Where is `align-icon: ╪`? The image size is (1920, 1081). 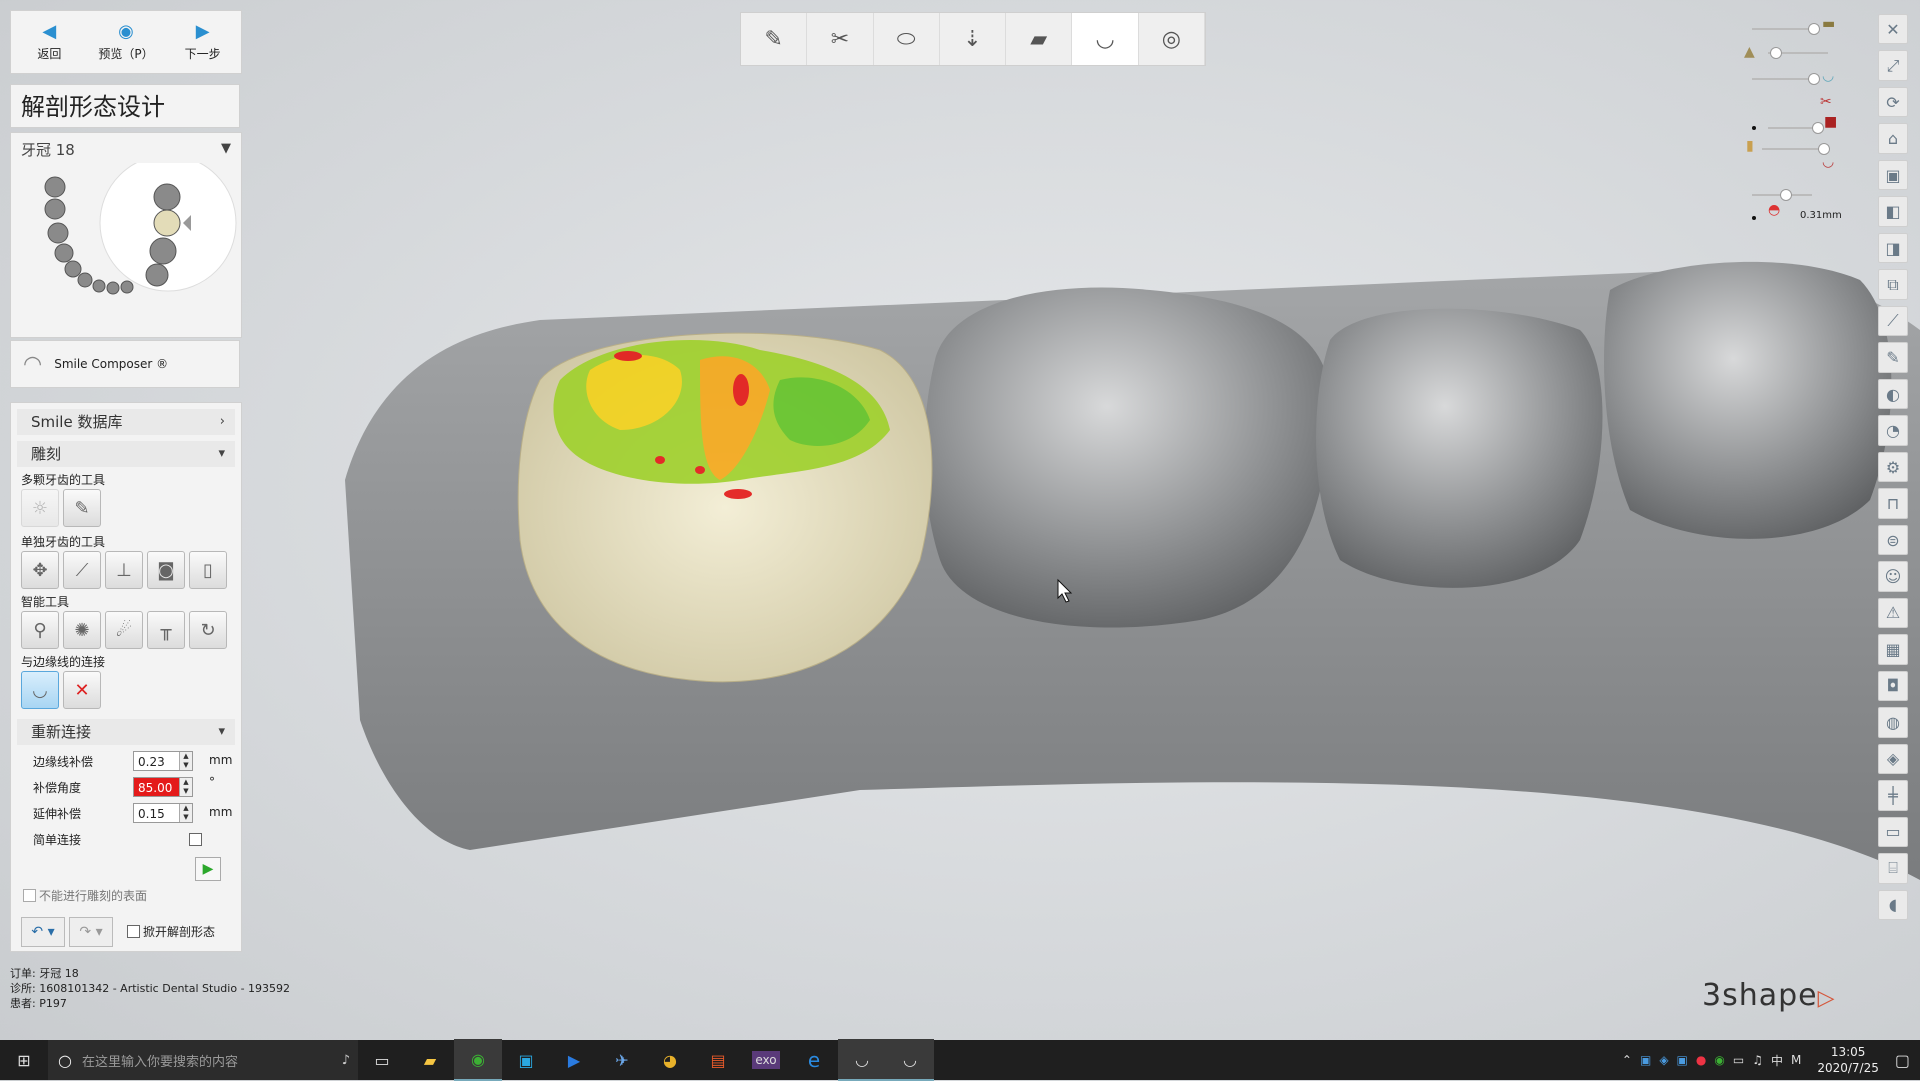 align-icon: ╪ is located at coordinates (1893, 795).